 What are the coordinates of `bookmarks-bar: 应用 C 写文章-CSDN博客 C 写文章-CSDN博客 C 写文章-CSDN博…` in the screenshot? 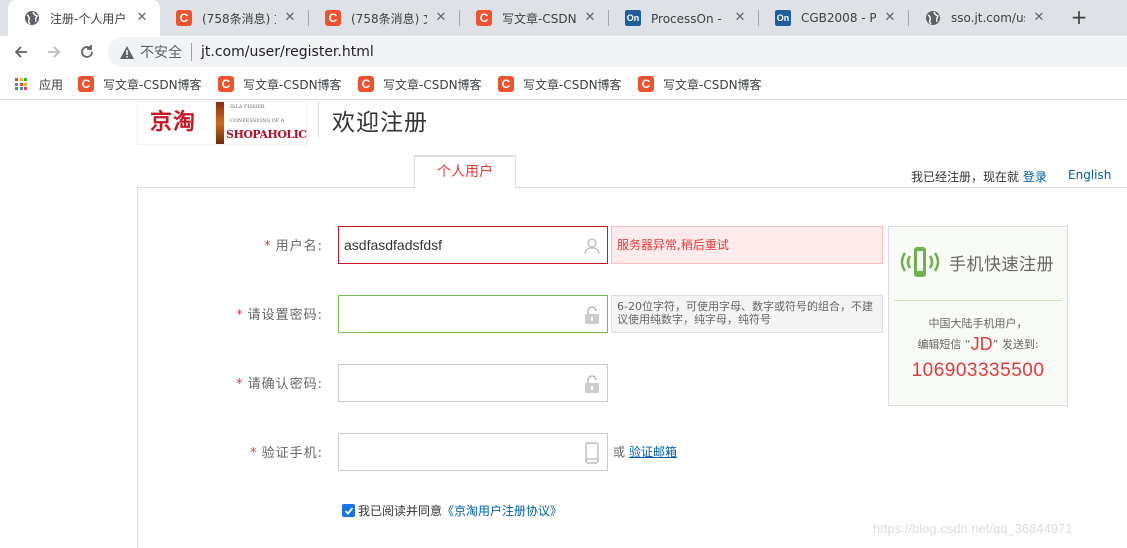 It's located at (563, 84).